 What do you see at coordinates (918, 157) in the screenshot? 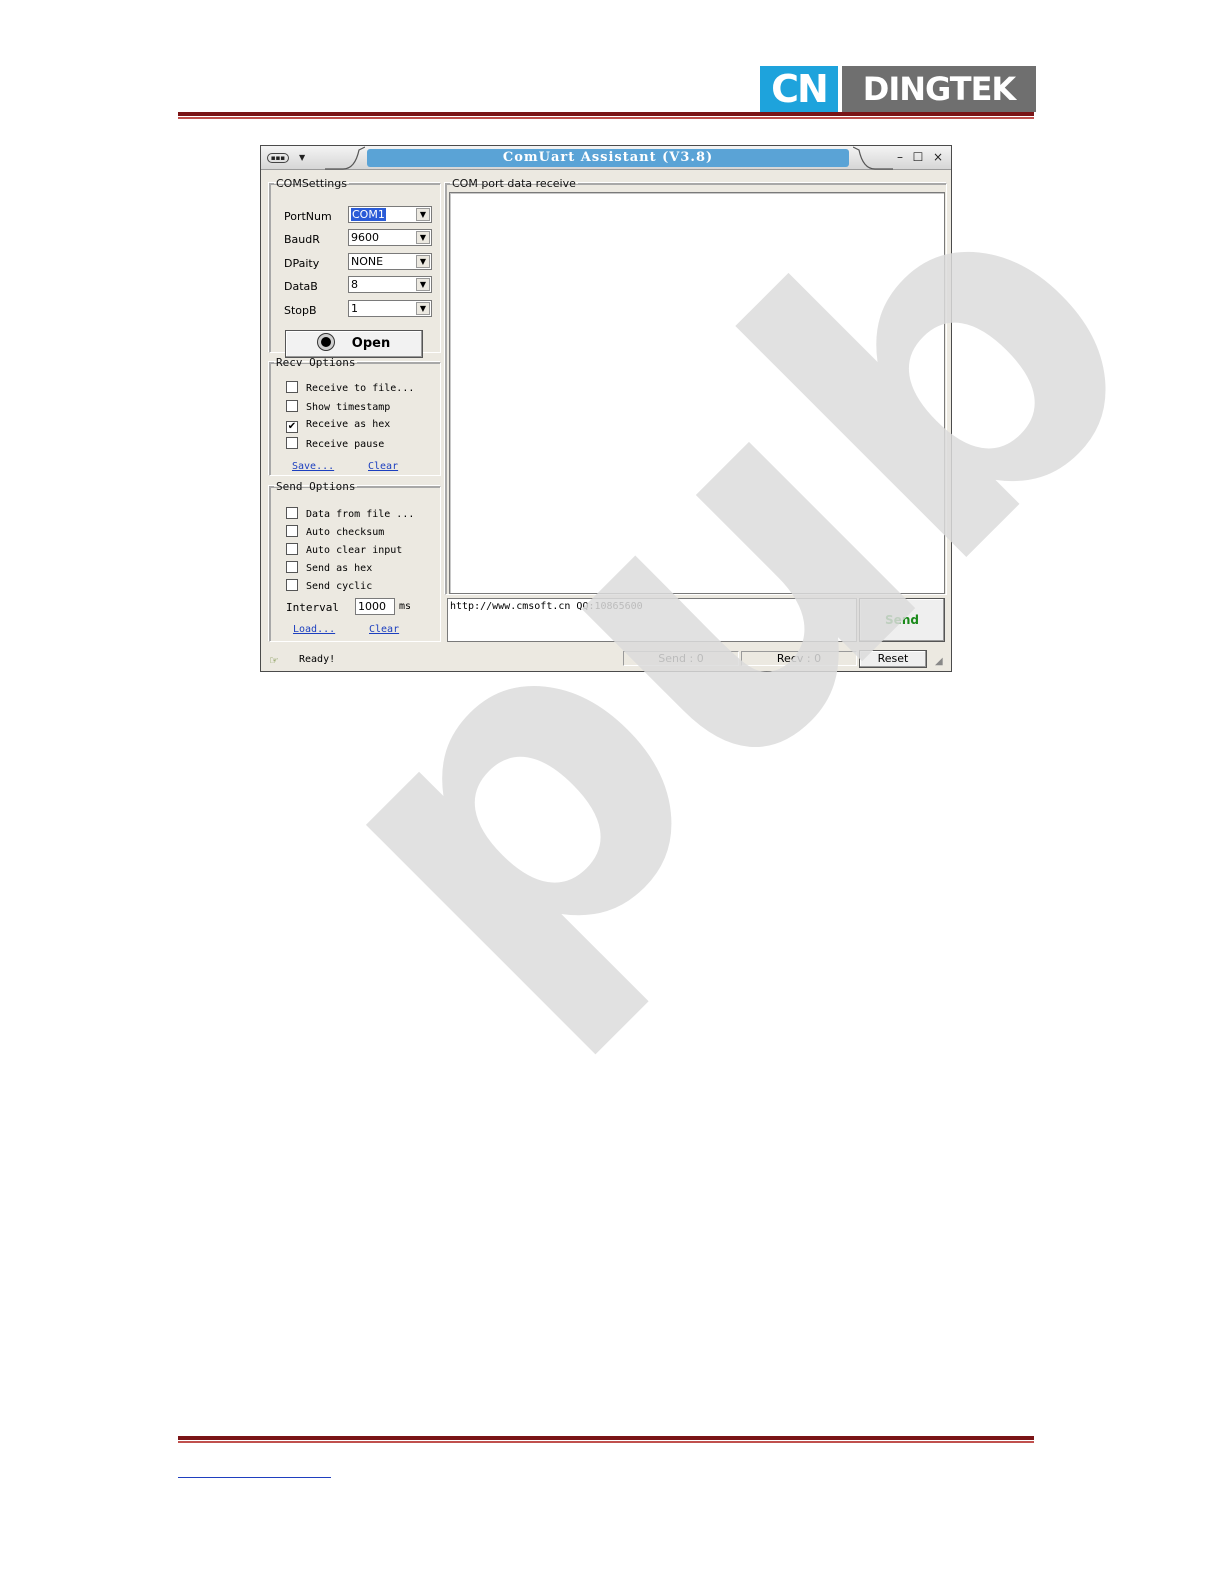
I see `maximize-icon: ☐` at bounding box center [918, 157].